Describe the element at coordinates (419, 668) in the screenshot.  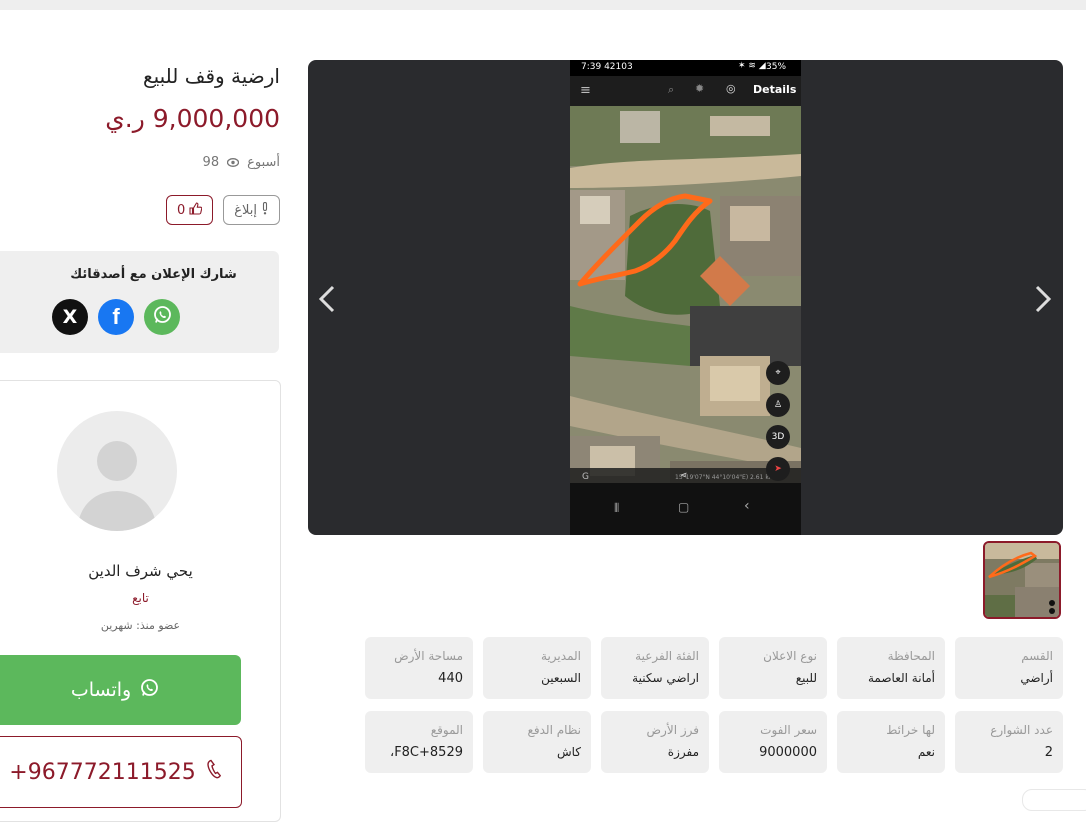
I see `spec-card: مساحة الأرض 440` at that location.